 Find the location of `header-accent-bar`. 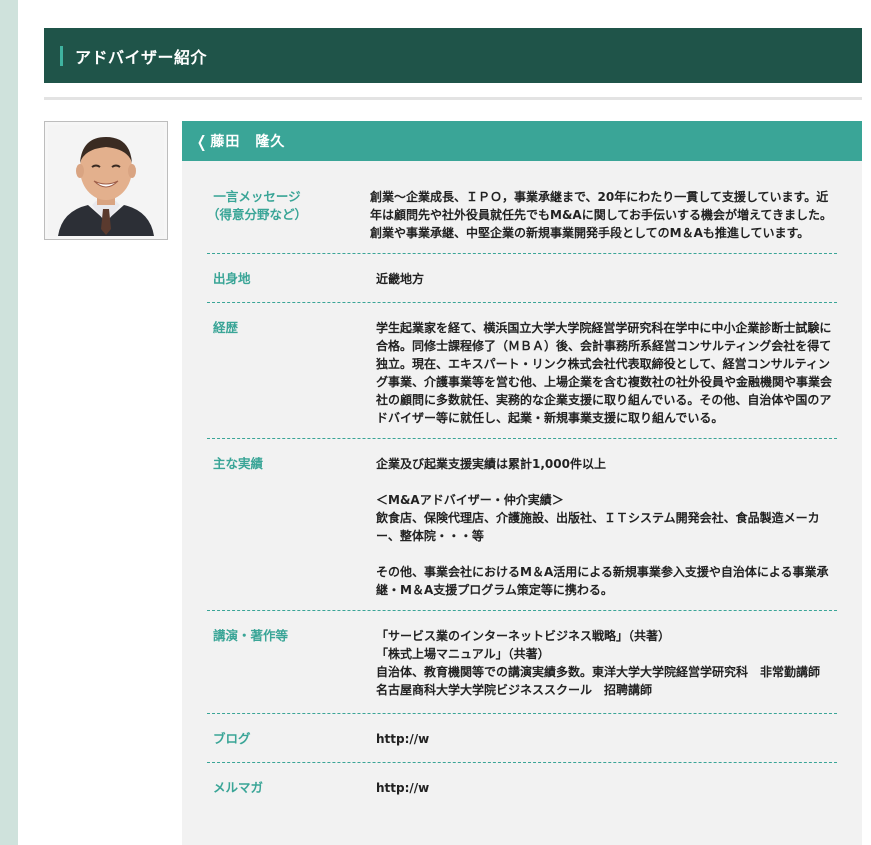

header-accent-bar is located at coordinates (61, 55).